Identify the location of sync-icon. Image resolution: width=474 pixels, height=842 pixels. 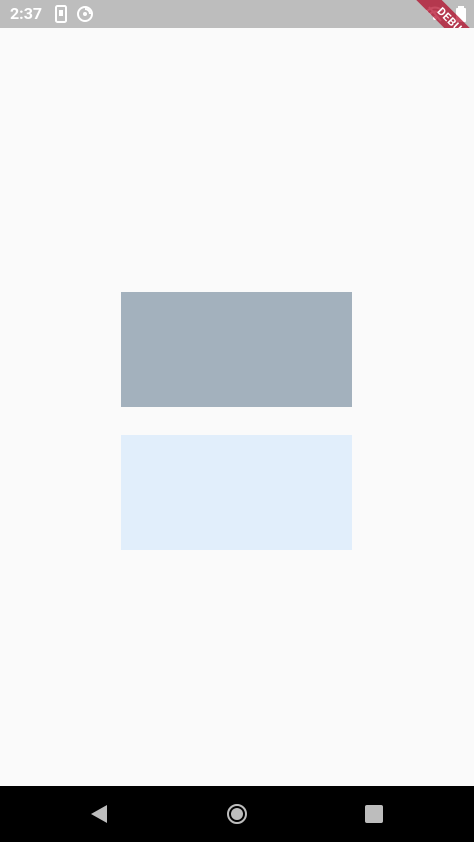
(85, 14).